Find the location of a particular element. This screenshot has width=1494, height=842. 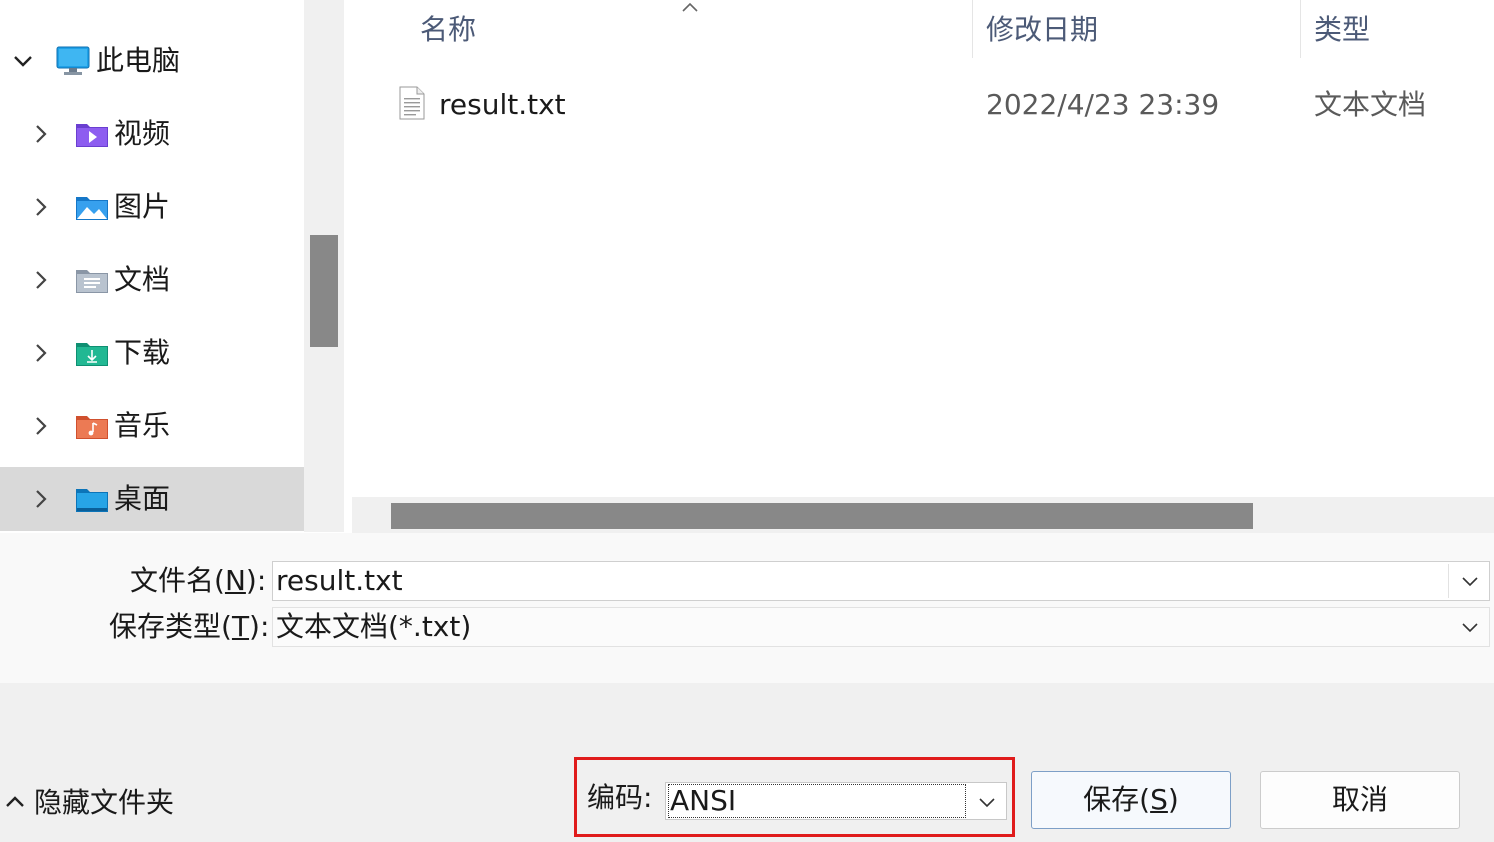

encoding-select: ANSI is located at coordinates (836, 801).